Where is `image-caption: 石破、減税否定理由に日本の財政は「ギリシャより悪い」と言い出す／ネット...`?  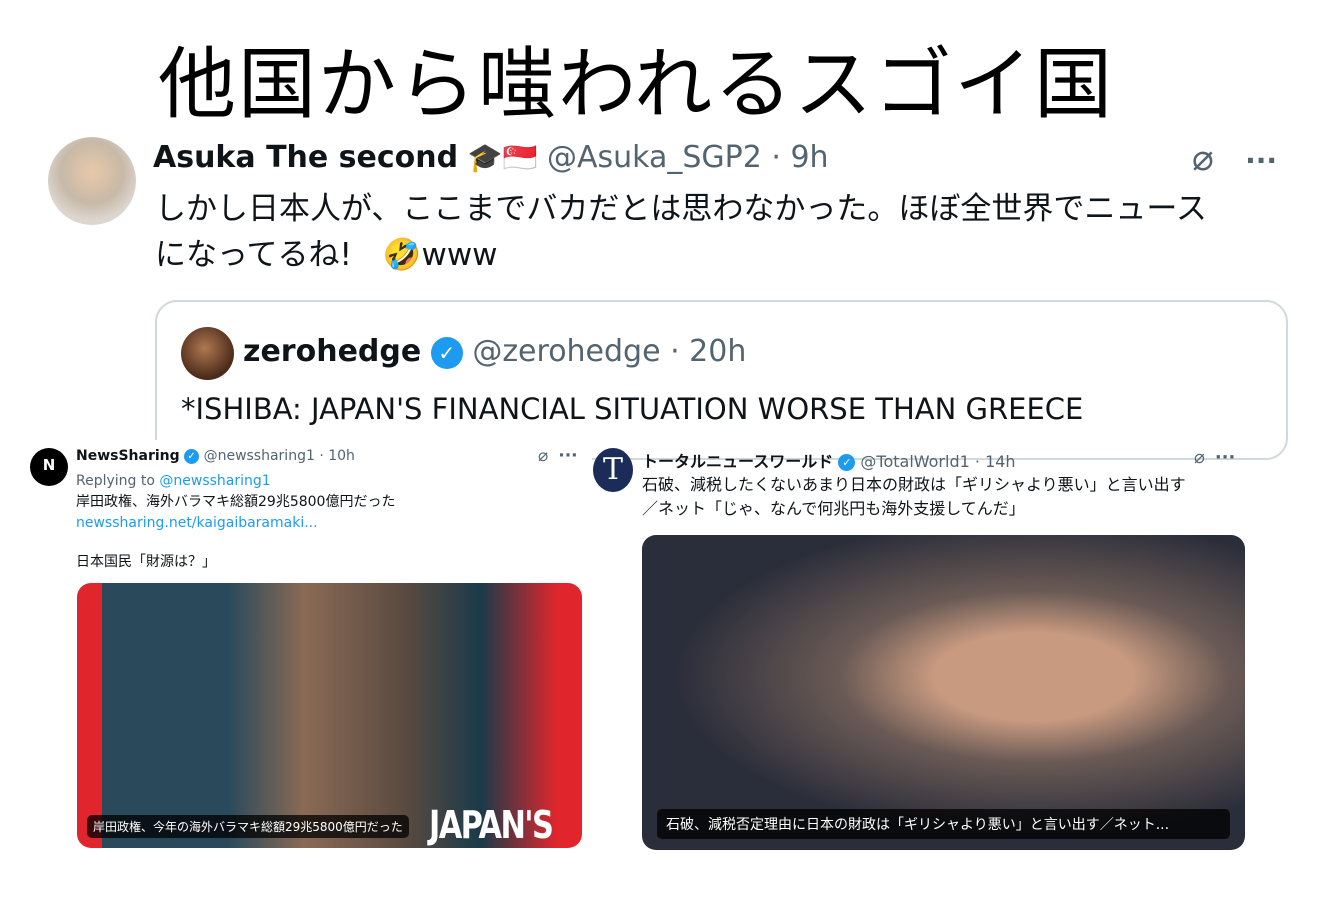
image-caption: 石破、減税否定理由に日本の財政は「ギリシャより悪い」と言い出す／ネット... is located at coordinates (943, 824).